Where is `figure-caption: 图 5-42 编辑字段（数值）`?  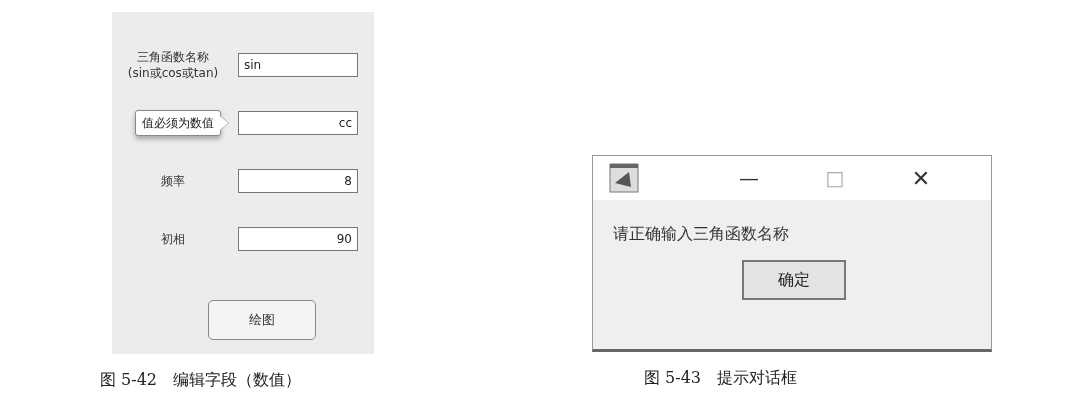 figure-caption: 图 5-42 编辑字段（数值） is located at coordinates (201, 380).